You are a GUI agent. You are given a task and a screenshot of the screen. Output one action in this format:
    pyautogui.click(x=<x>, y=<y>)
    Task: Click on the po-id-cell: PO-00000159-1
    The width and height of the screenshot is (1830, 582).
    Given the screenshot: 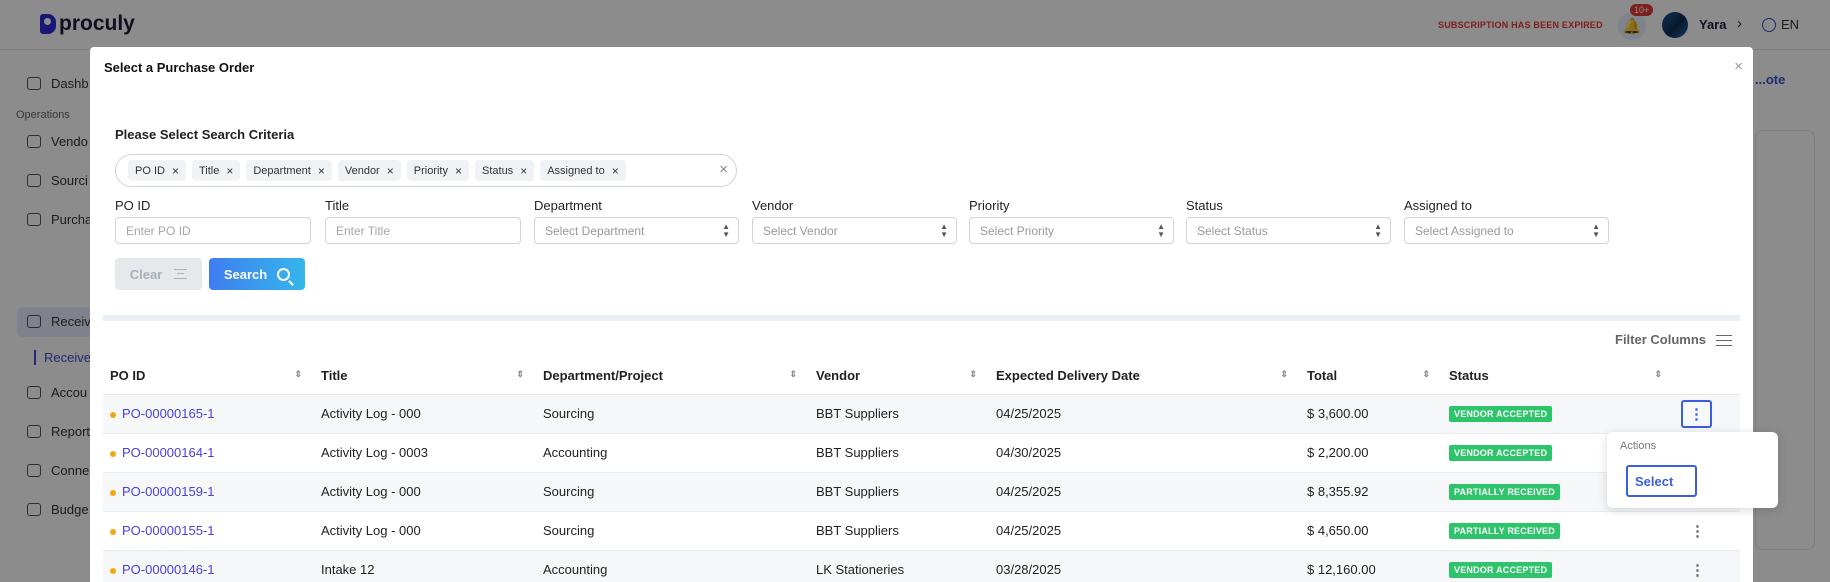 What is the action you would take?
    pyautogui.click(x=208, y=492)
    